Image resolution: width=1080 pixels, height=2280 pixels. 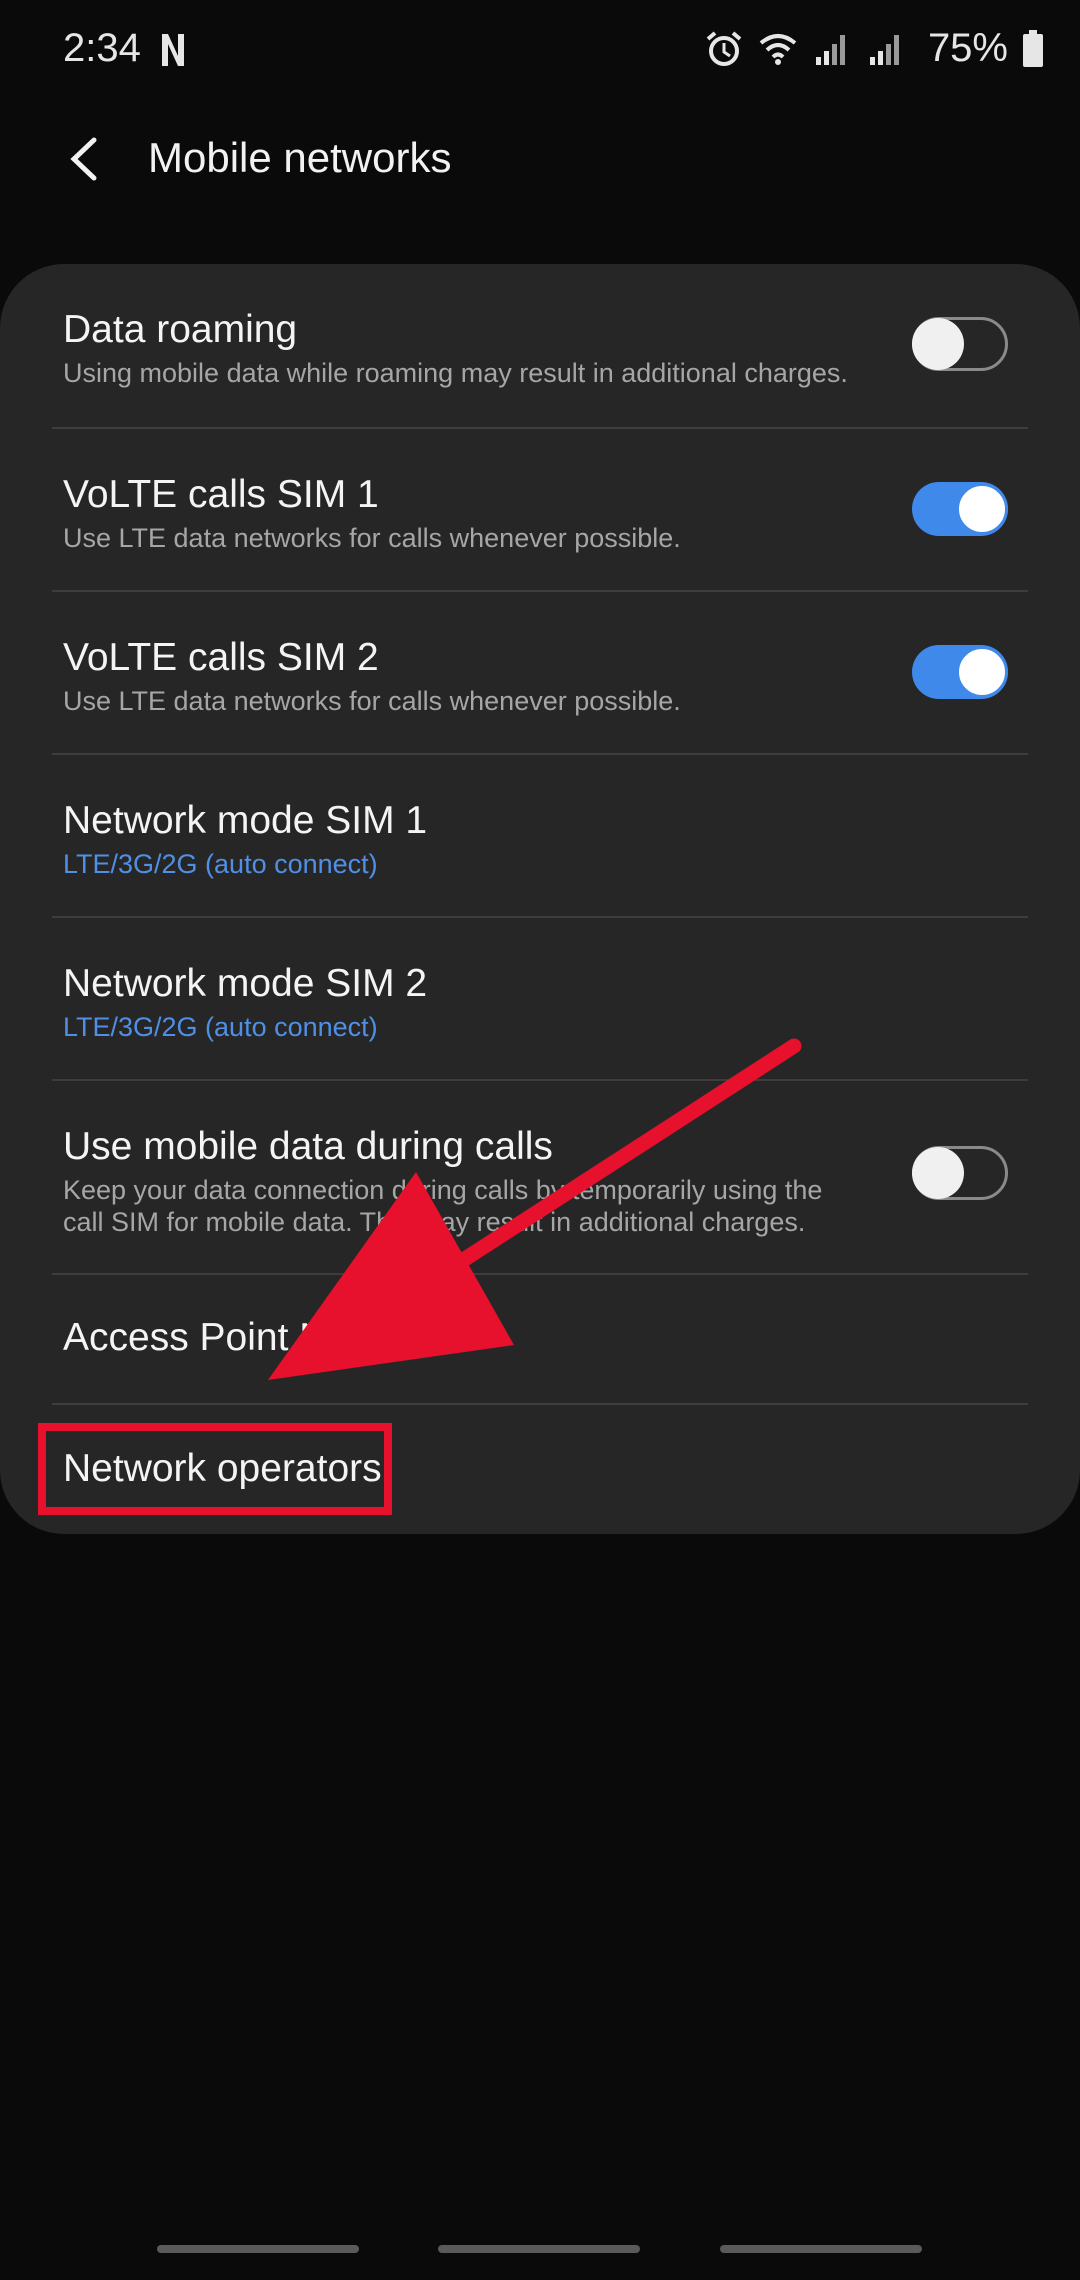 I want to click on status-time: 2:34, so click(x=102, y=48).